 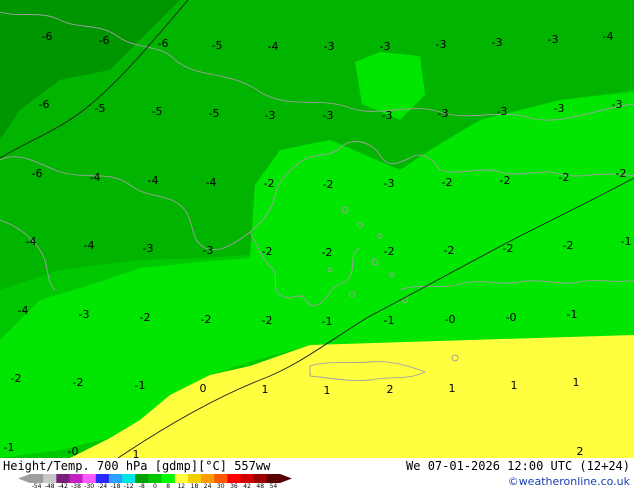 I want to click on colorbar-tick-label: 54, so click(x=273, y=486).